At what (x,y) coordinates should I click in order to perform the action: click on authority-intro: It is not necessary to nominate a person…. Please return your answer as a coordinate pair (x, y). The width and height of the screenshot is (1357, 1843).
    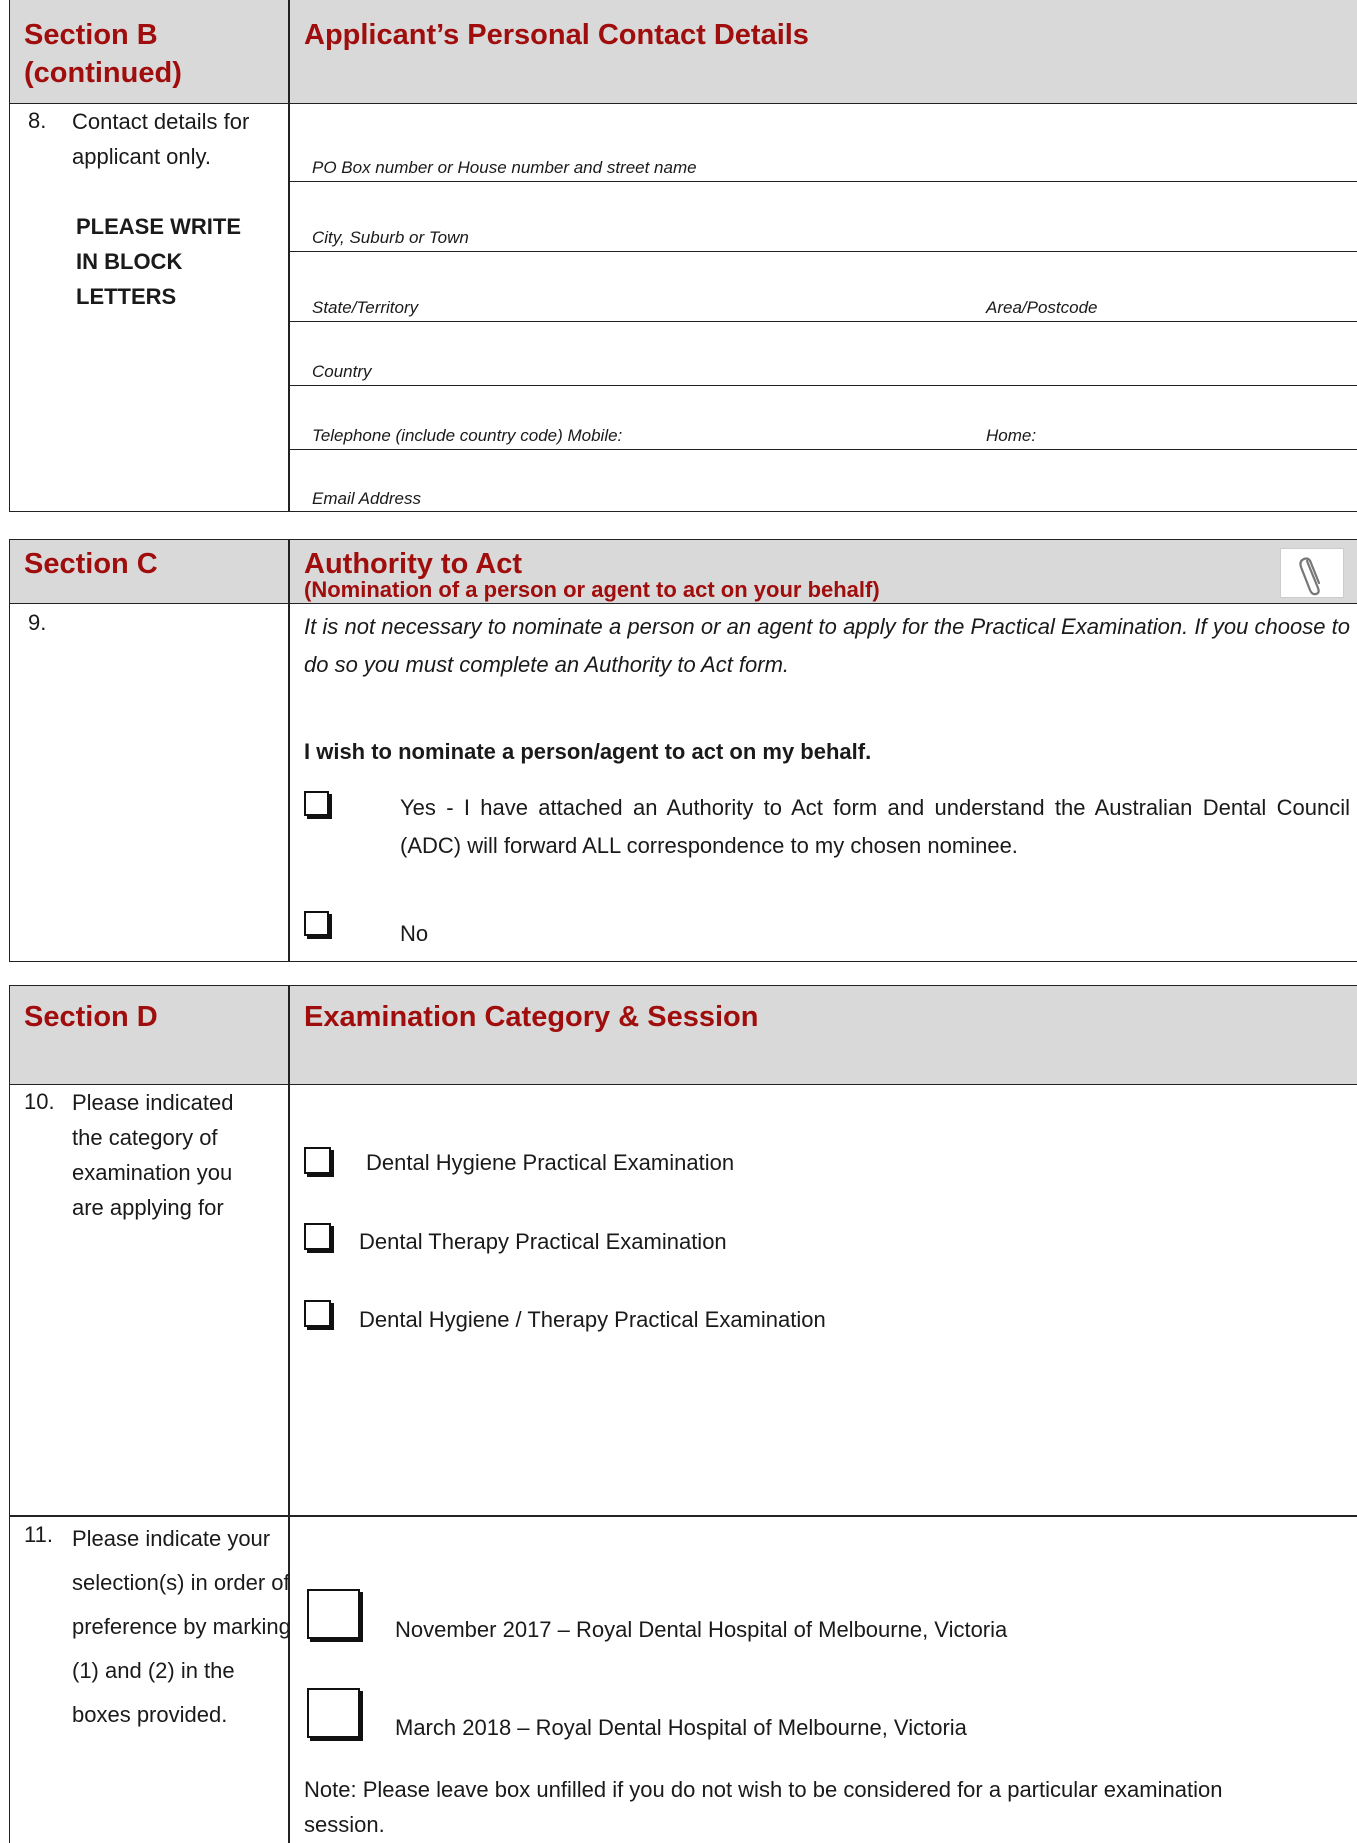
    Looking at the image, I should click on (827, 645).